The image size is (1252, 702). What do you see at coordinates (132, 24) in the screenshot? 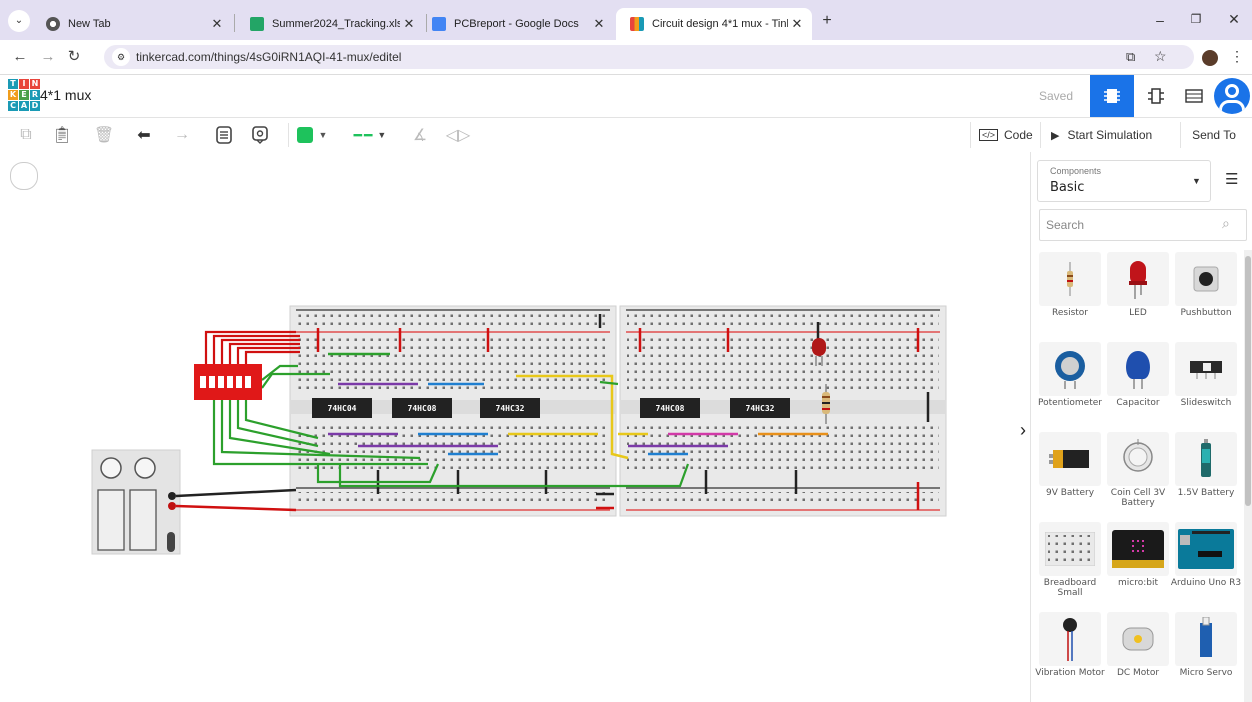
I see `browser-tab-new-tab: New Tab ✕` at bounding box center [132, 24].